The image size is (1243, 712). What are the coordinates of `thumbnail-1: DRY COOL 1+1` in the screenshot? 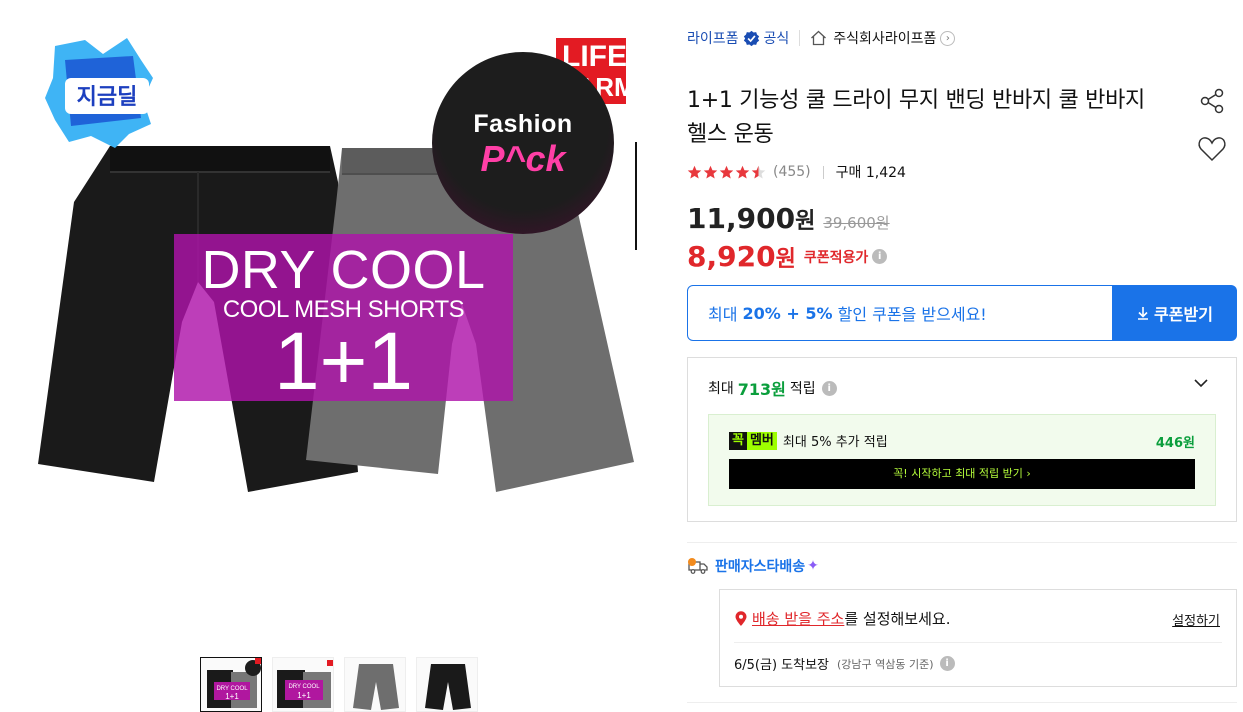 It's located at (231, 684).